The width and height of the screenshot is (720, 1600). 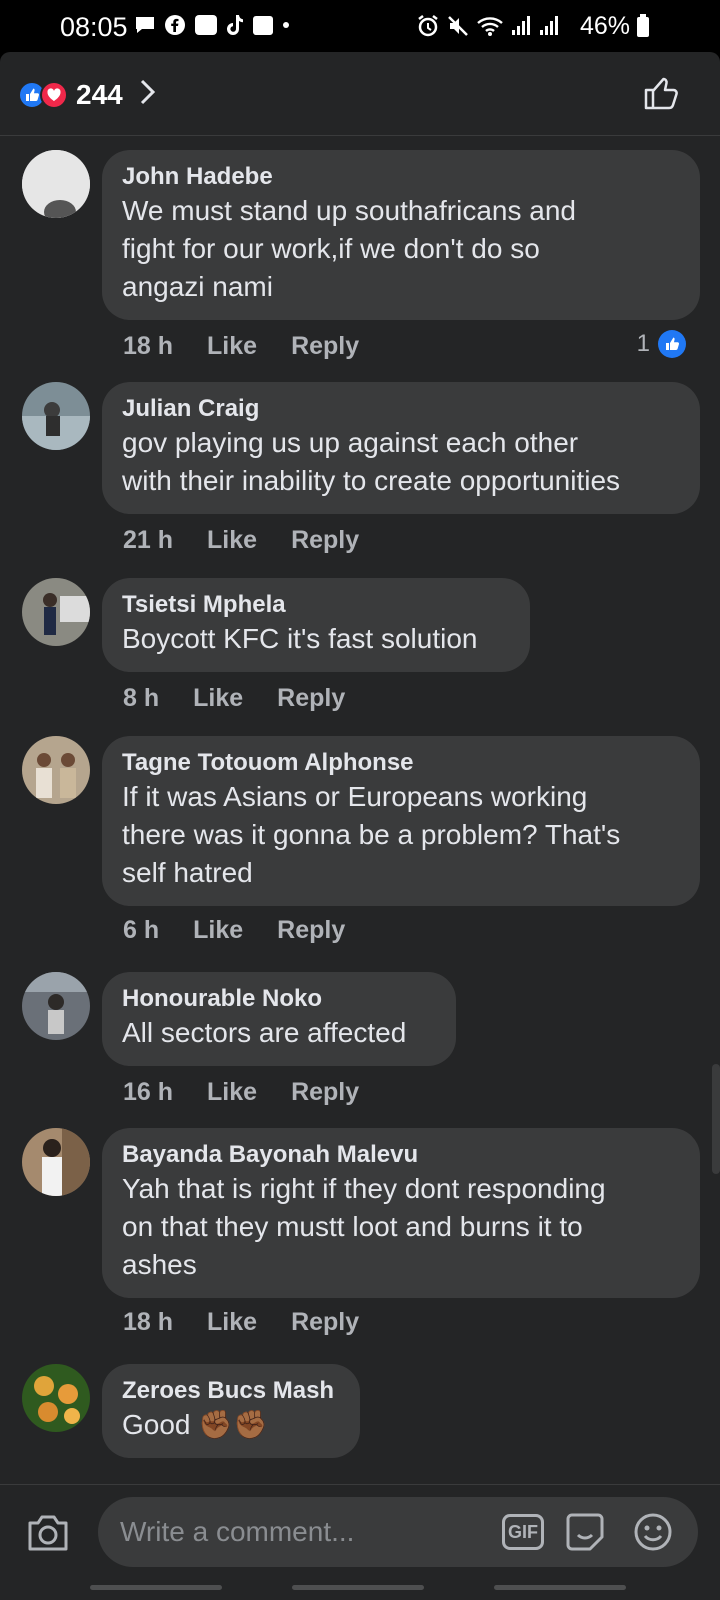 What do you see at coordinates (360, 26) in the screenshot?
I see `status-bar: 08:05 46%` at bounding box center [360, 26].